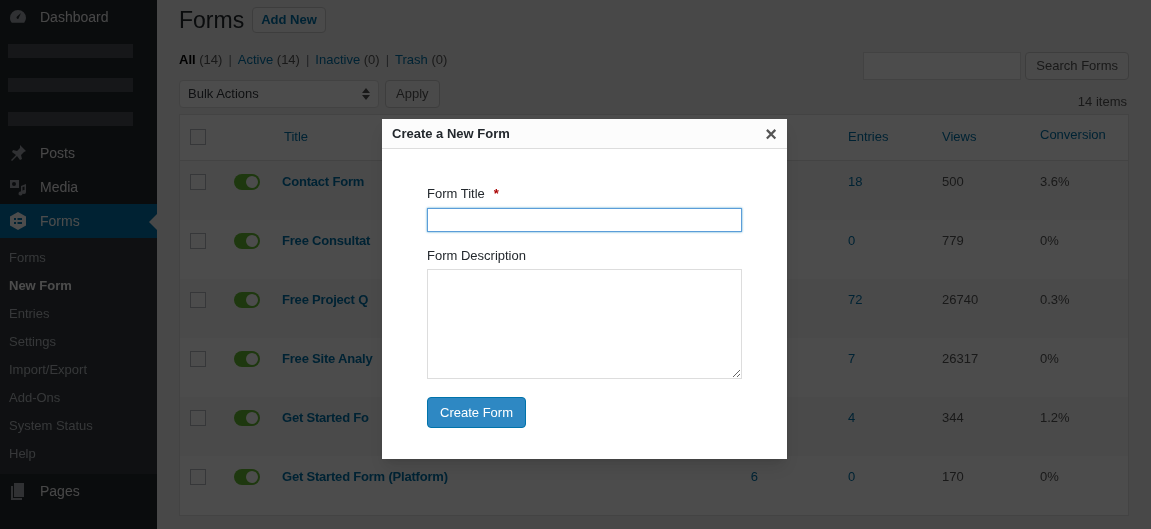 This screenshot has width=1151, height=529. I want to click on page-title: Forms, so click(212, 20).